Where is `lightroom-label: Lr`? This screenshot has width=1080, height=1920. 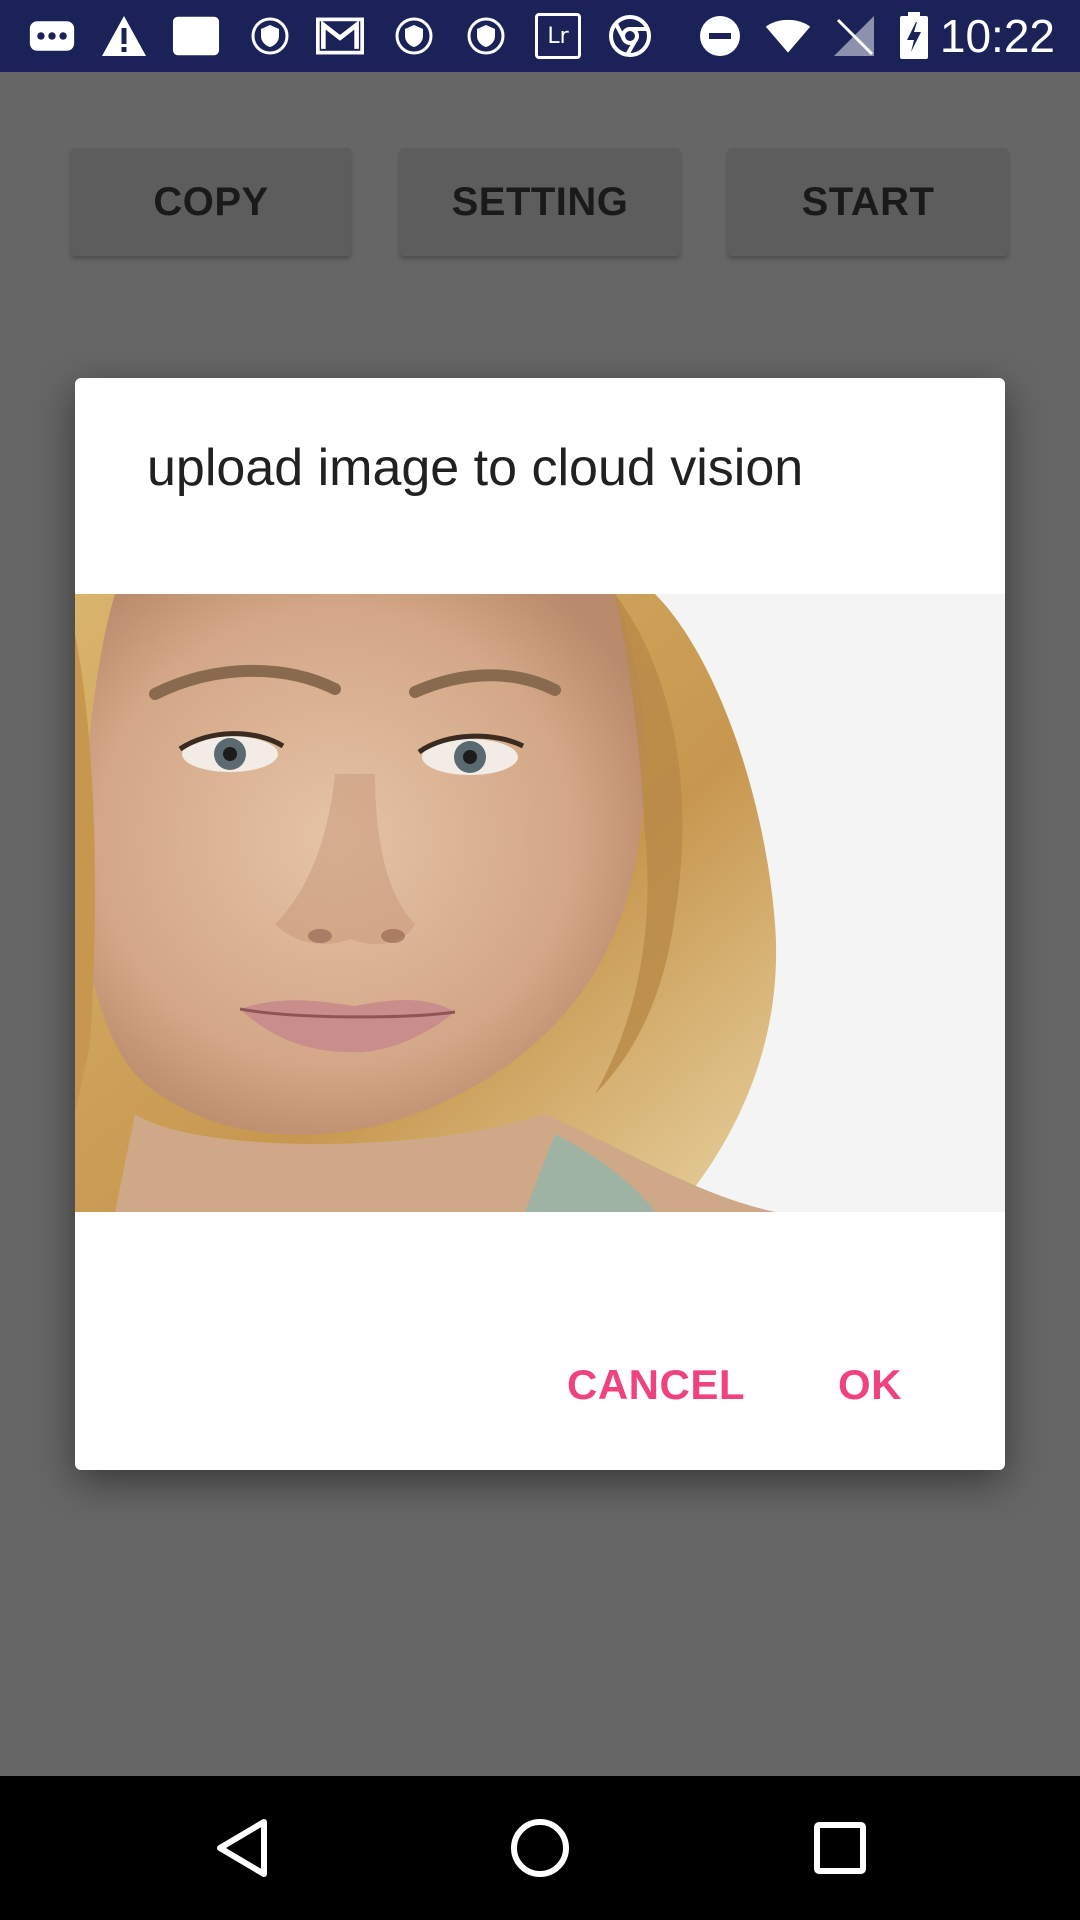
lightroom-label: Lr is located at coordinates (558, 36).